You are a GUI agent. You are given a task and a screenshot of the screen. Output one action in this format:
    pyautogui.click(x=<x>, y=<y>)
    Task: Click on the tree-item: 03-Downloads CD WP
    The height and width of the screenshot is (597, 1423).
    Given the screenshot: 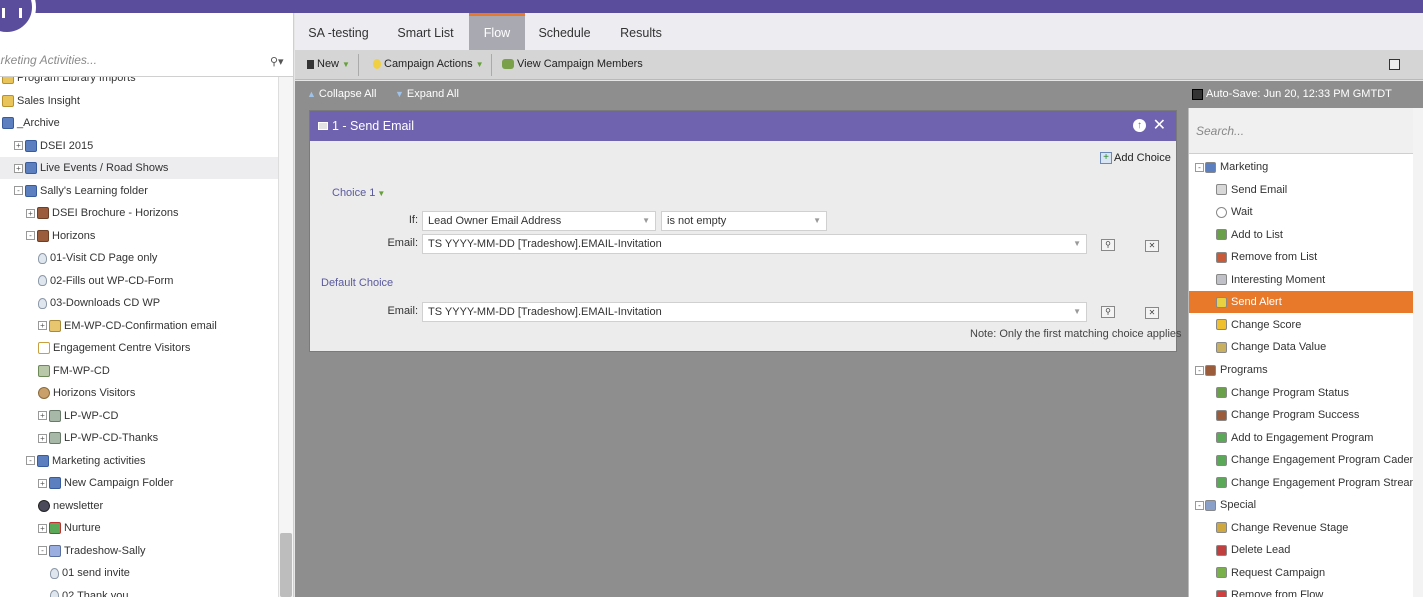 What is the action you would take?
    pyautogui.click(x=99, y=303)
    